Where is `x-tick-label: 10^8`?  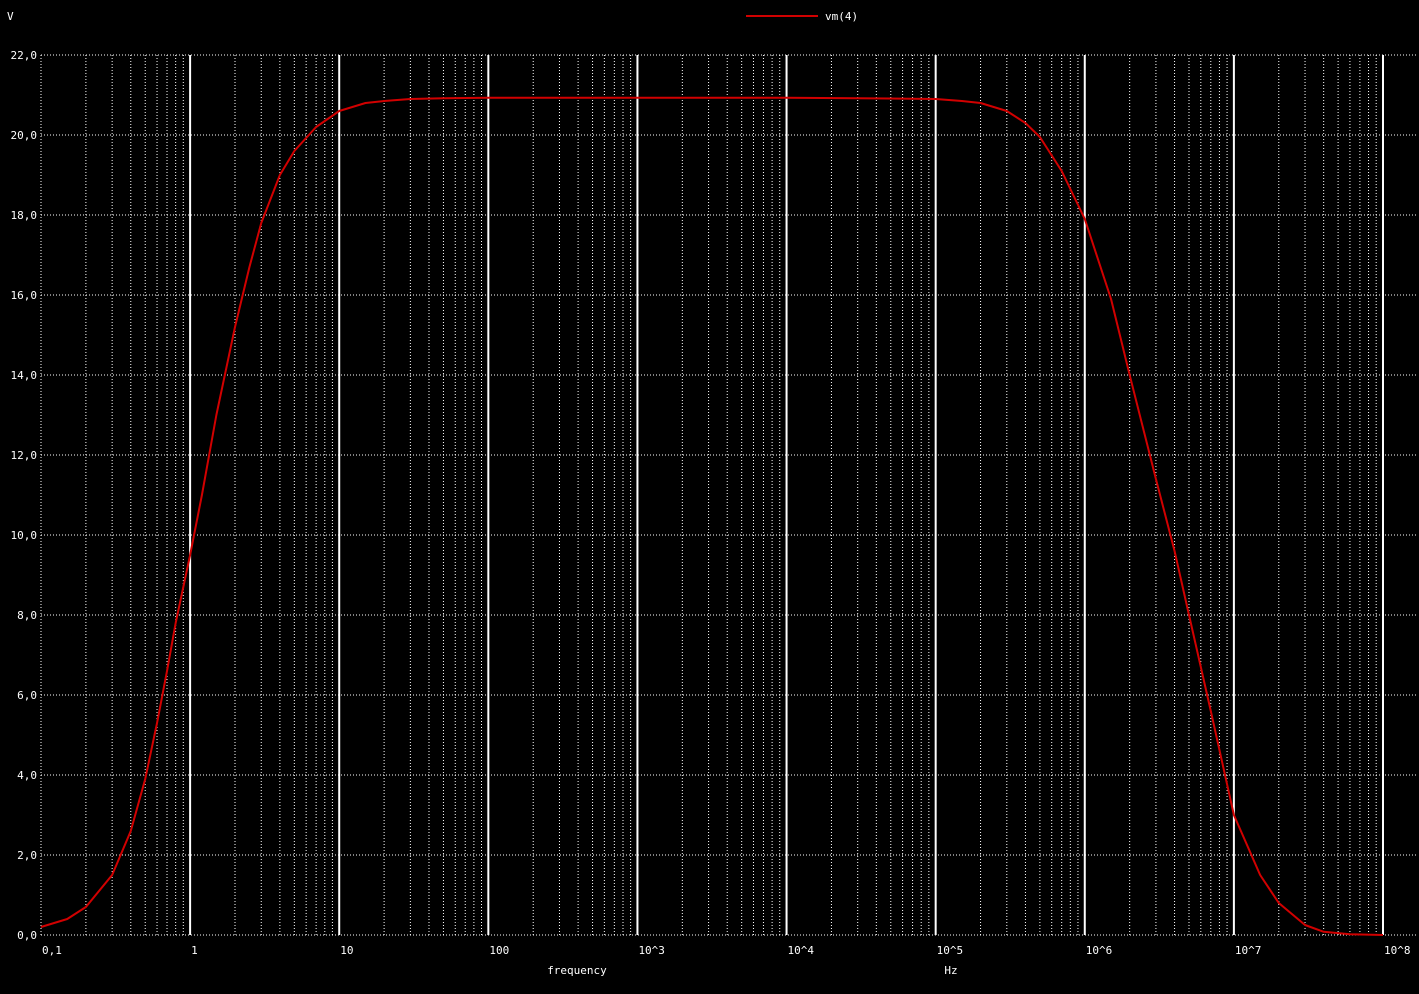
x-tick-label: 10^8 is located at coordinates (1397, 950).